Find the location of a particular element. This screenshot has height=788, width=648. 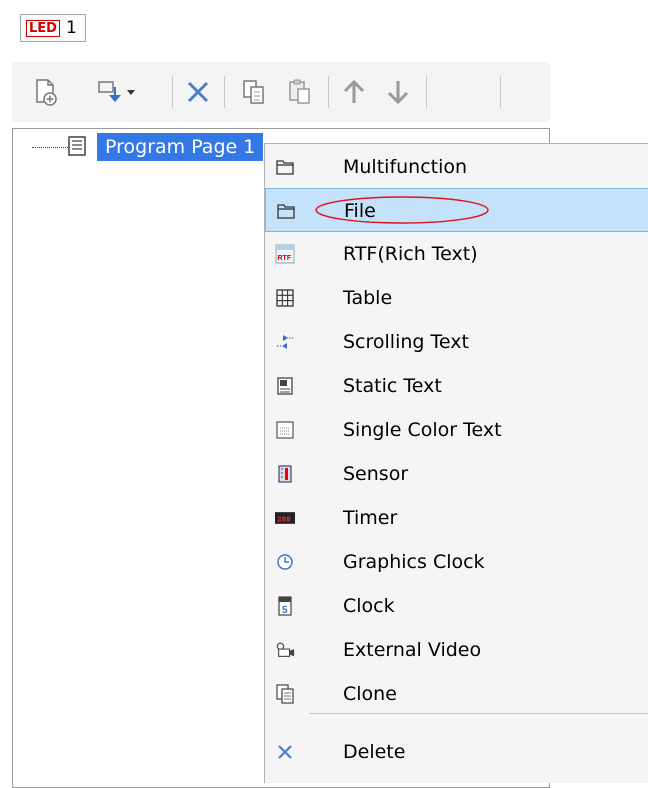

clock-icon: 5 is located at coordinates (285, 606).